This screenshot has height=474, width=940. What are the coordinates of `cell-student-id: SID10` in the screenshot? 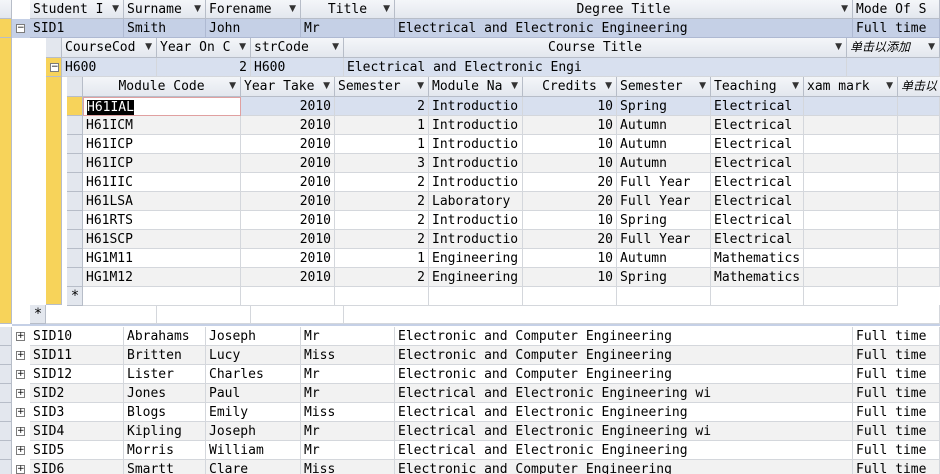 It's located at (77, 336).